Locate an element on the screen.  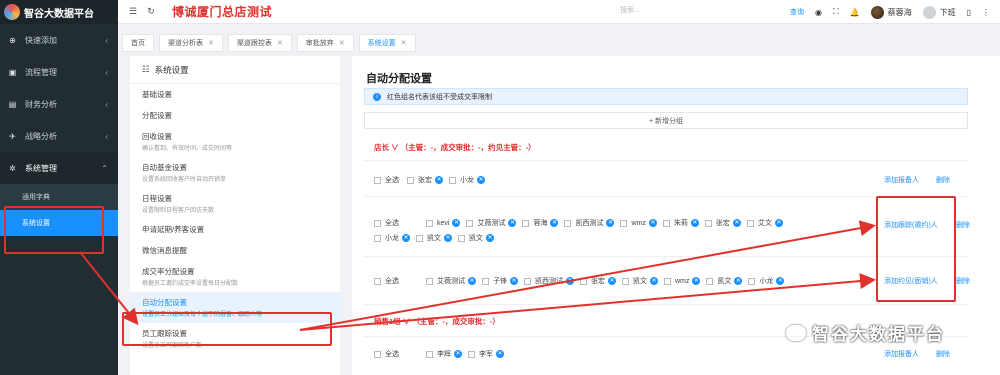
wechat-icon is located at coordinates (796, 332).